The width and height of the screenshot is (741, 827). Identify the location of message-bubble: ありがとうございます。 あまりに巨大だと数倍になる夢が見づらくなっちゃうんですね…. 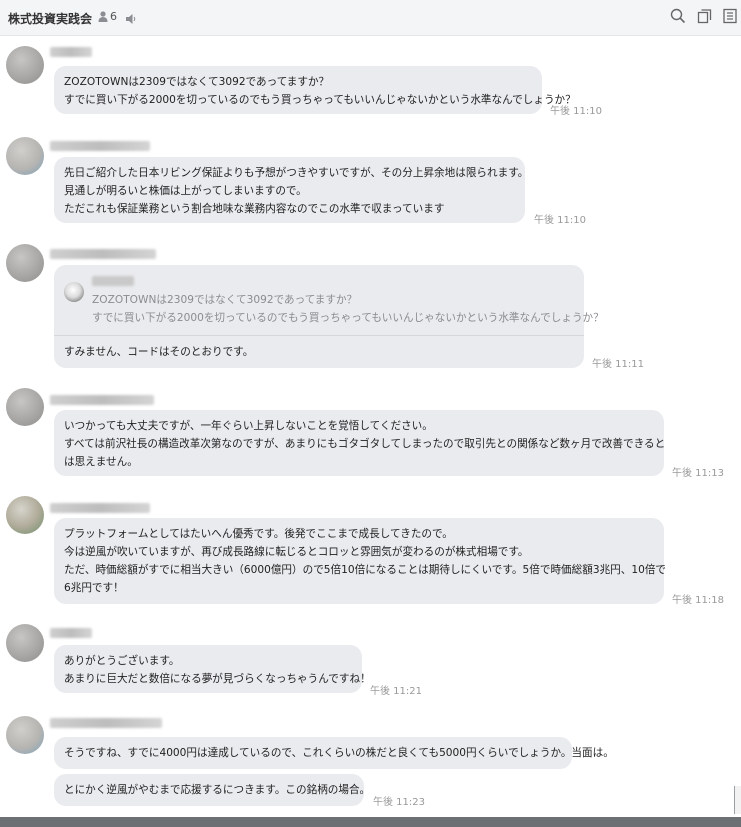
(212, 669).